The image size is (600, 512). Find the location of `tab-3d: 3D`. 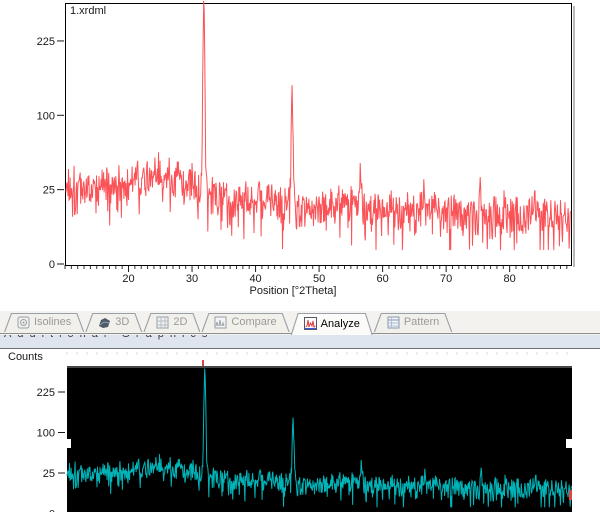

tab-3d: 3D is located at coordinates (113, 322).